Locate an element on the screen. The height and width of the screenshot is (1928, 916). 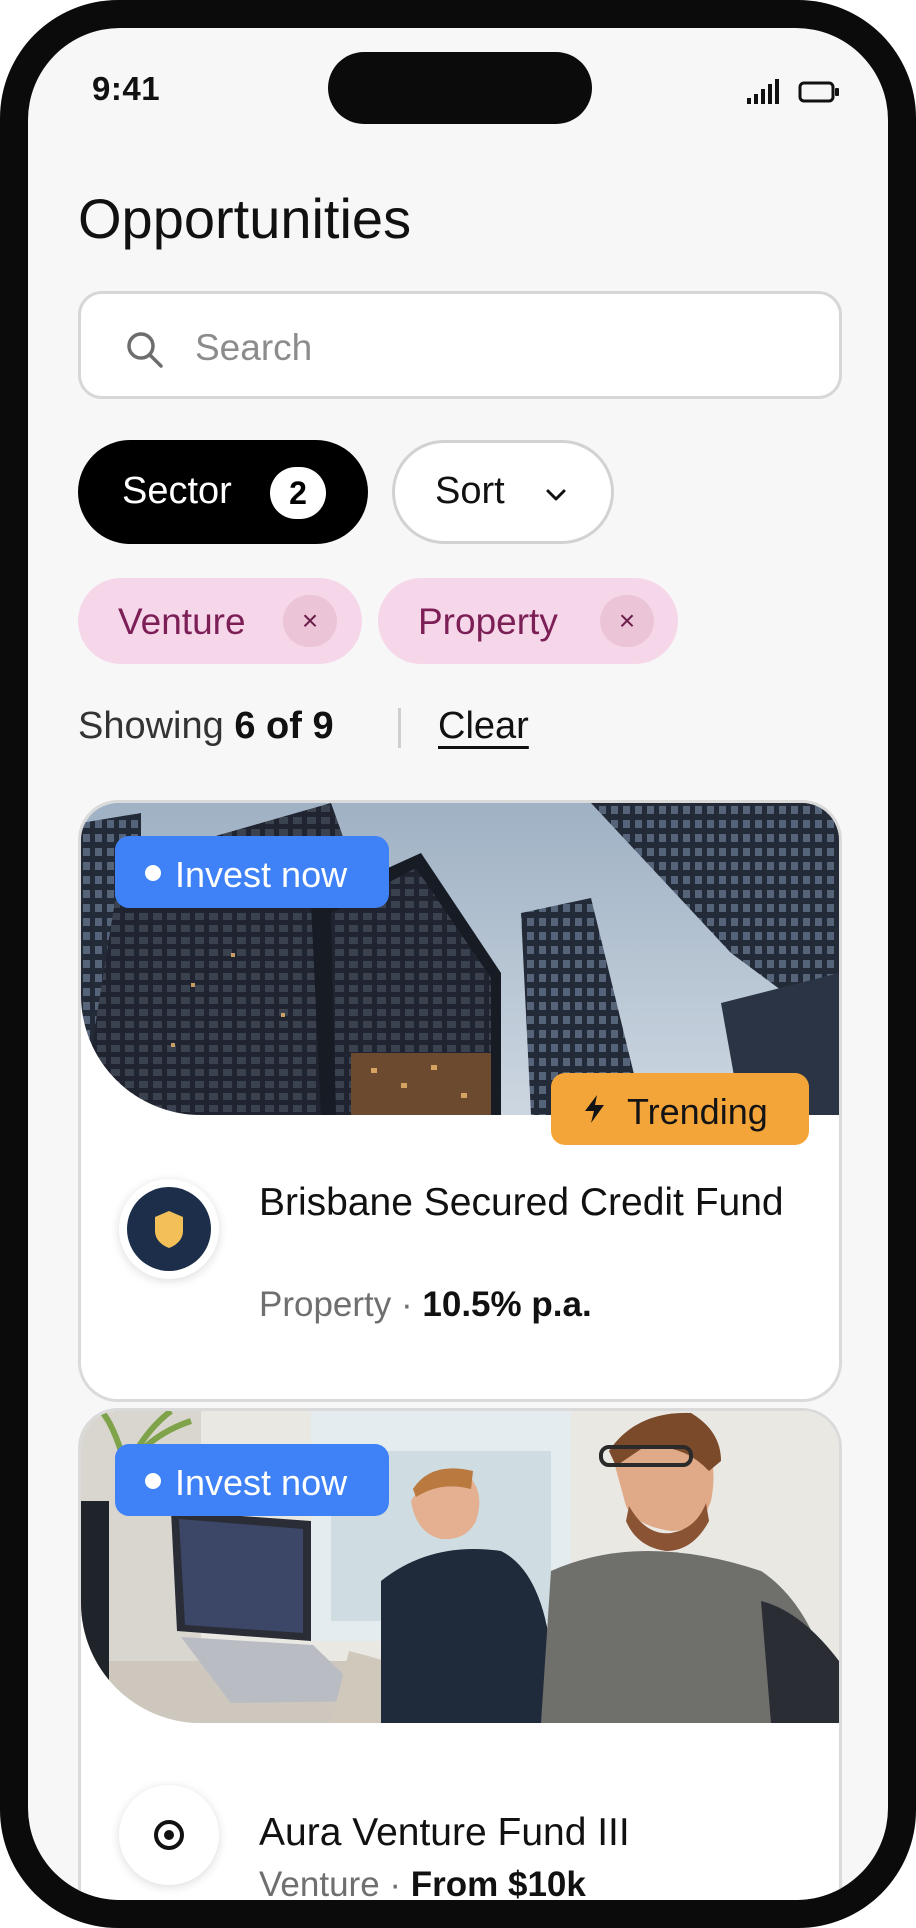
shield-icon is located at coordinates (169, 1229).